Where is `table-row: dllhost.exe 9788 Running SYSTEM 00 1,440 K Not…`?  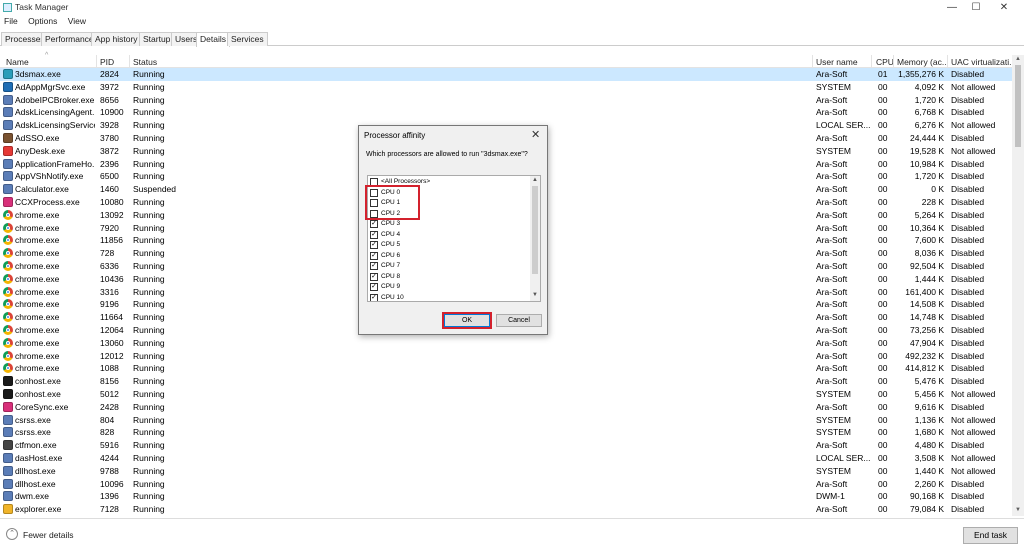 table-row: dllhost.exe 9788 Running SYSTEM 00 1,440 K Not… is located at coordinates (506, 471).